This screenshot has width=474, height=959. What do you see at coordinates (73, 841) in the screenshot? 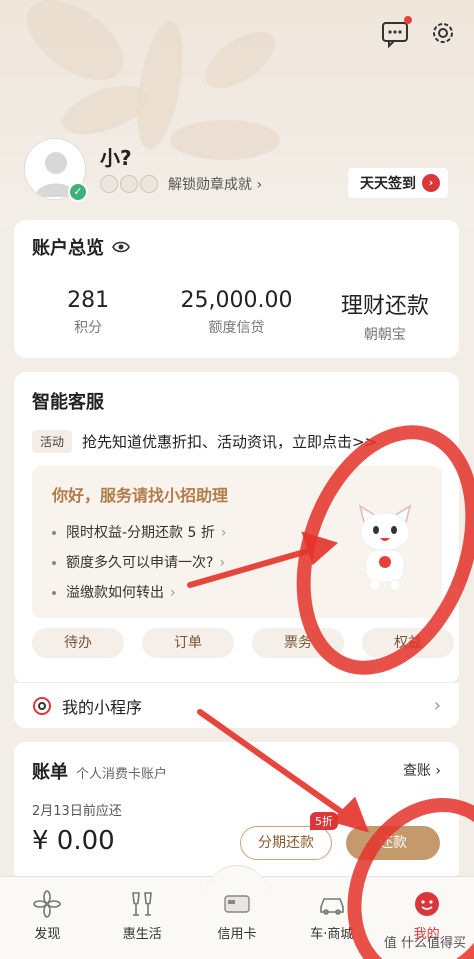
I see `due-amount: ¥ 0.00` at bounding box center [73, 841].